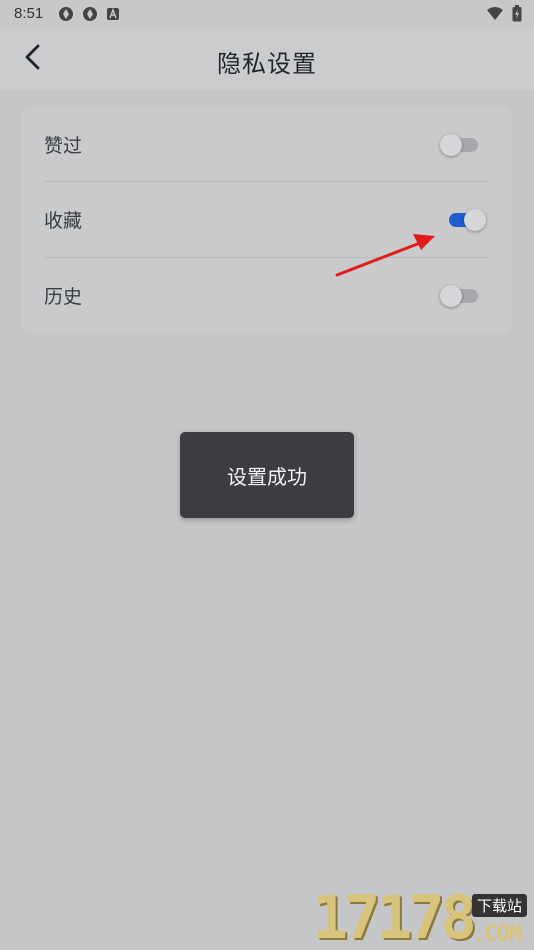 The width and height of the screenshot is (534, 950). Describe the element at coordinates (464, 220) in the screenshot. I see `favorites-toggle` at that location.